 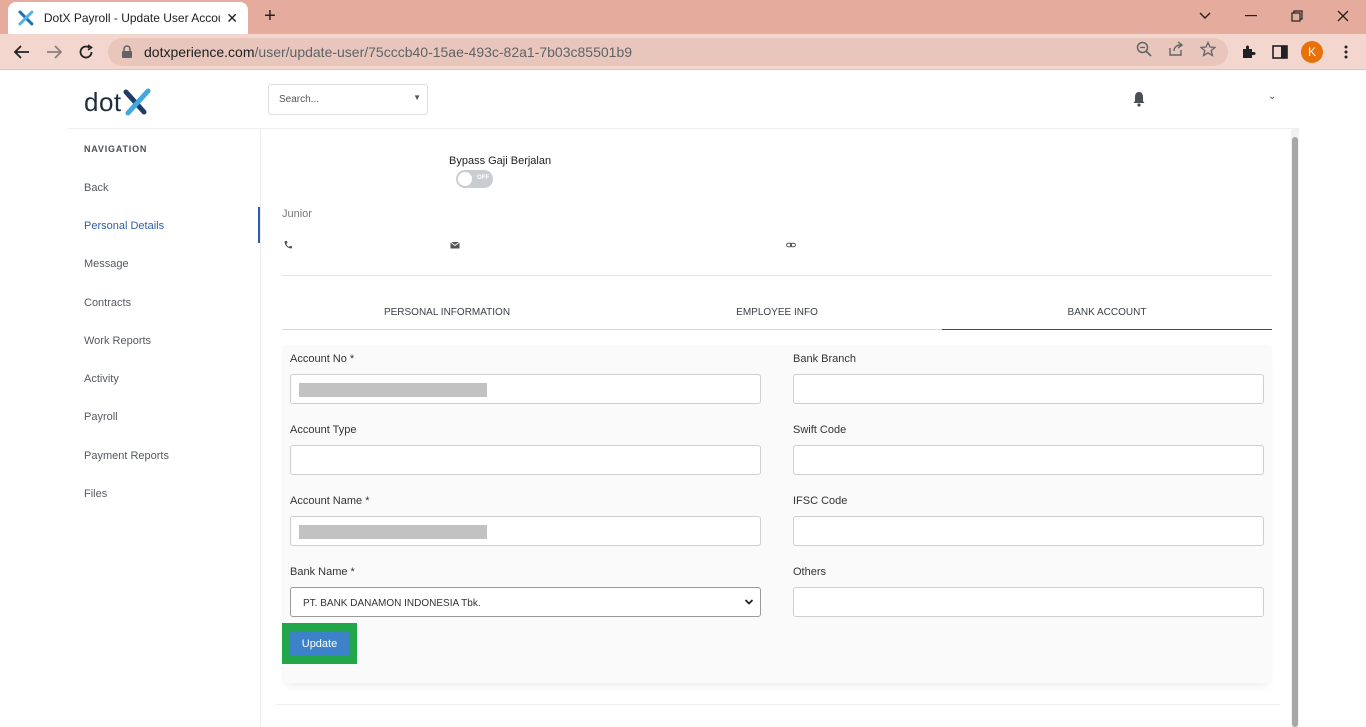 I want to click on account-type-input, so click(x=525, y=460).